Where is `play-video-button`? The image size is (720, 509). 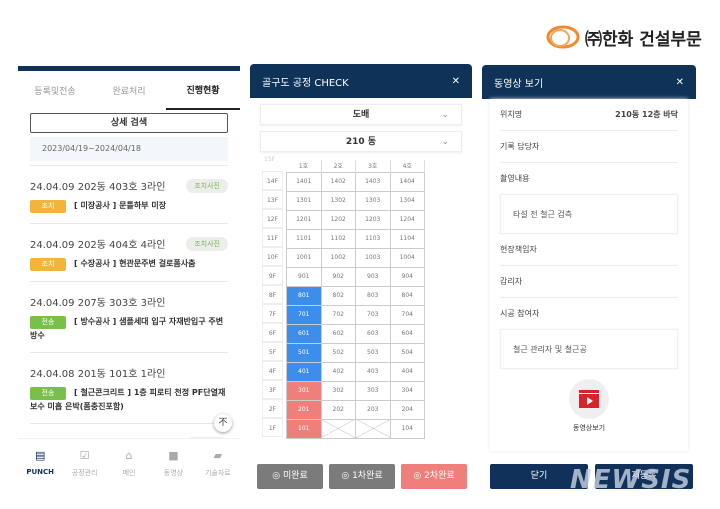 play-video-button is located at coordinates (589, 399).